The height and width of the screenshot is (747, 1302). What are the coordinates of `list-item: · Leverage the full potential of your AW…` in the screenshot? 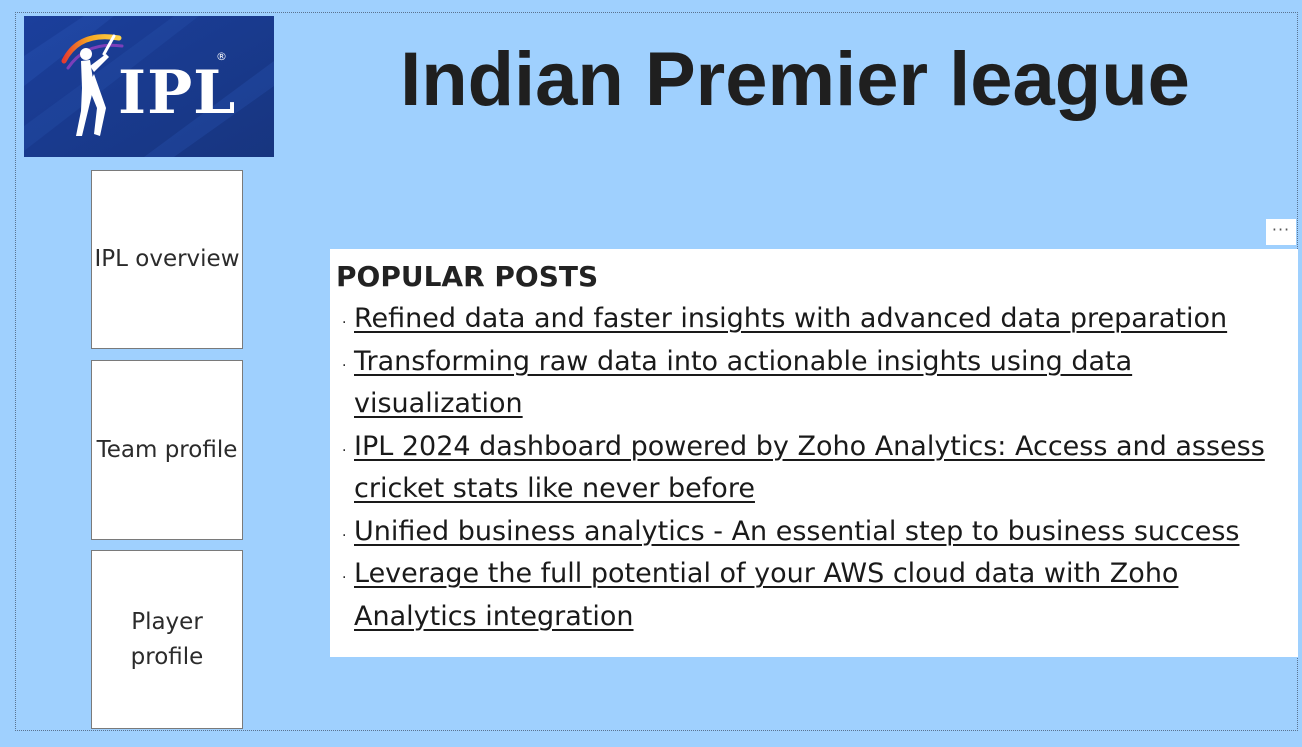 It's located at (817, 595).